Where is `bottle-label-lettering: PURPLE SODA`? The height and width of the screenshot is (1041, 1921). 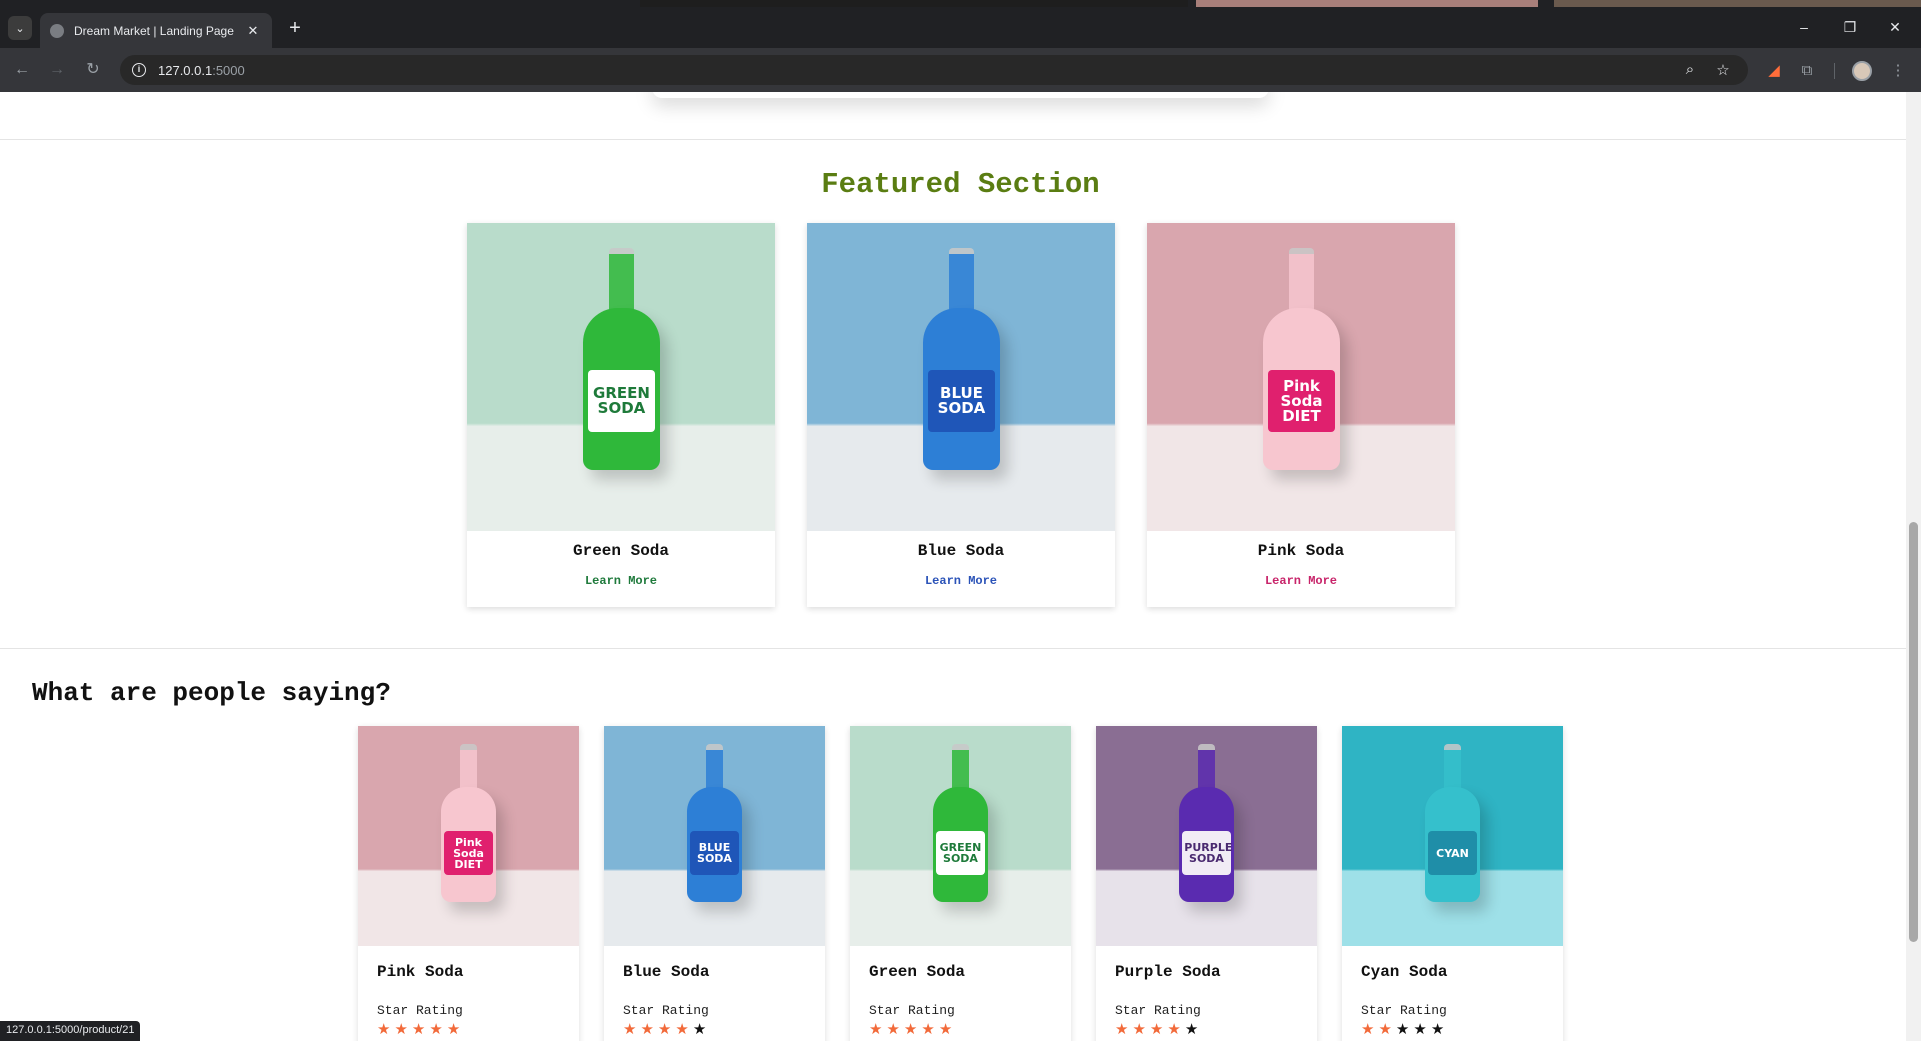
bottle-label-lettering: PURPLE SODA is located at coordinates (1208, 853).